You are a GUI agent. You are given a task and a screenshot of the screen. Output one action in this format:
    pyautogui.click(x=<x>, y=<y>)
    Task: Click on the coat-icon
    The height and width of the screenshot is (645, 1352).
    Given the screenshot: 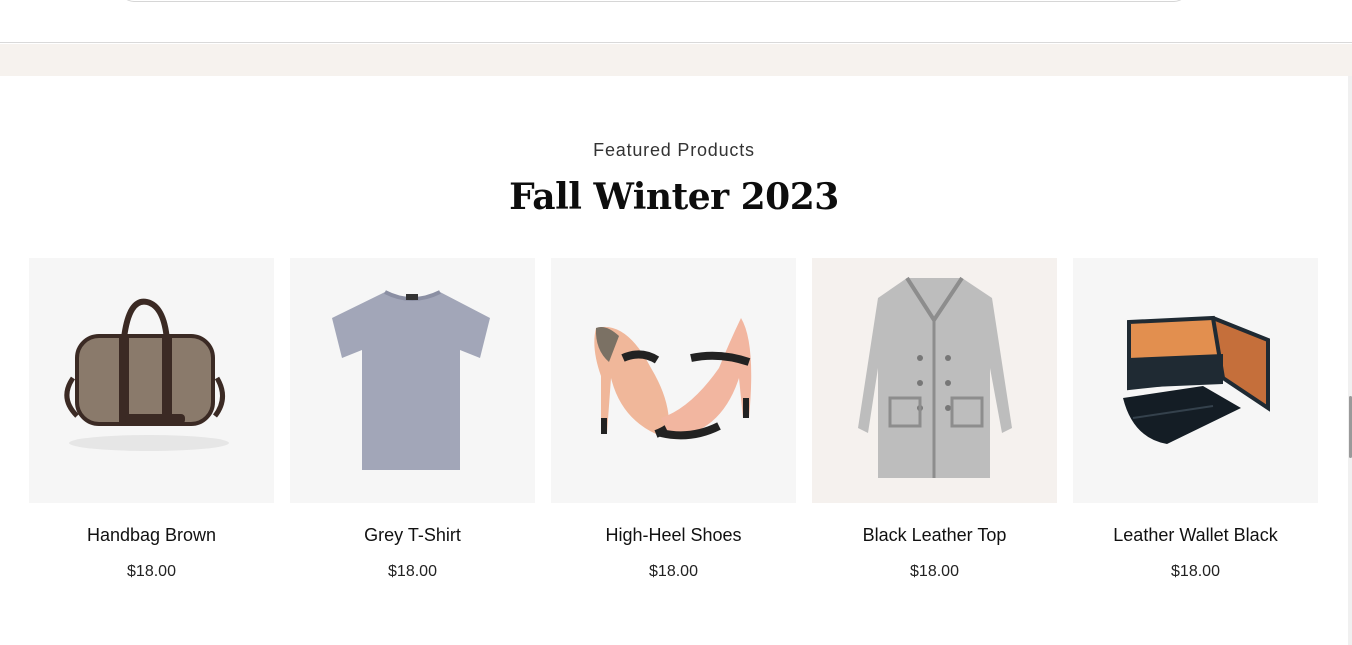 What is the action you would take?
    pyautogui.click(x=935, y=377)
    